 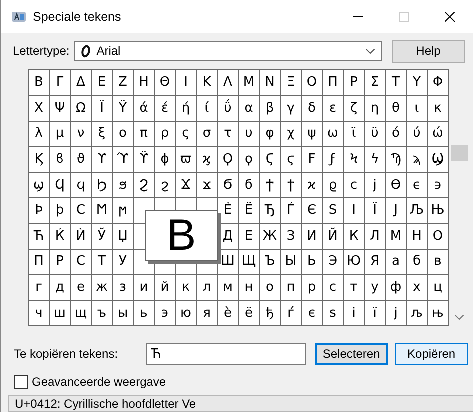 What do you see at coordinates (226, 354) in the screenshot?
I see `copy-input: Ћ` at bounding box center [226, 354].